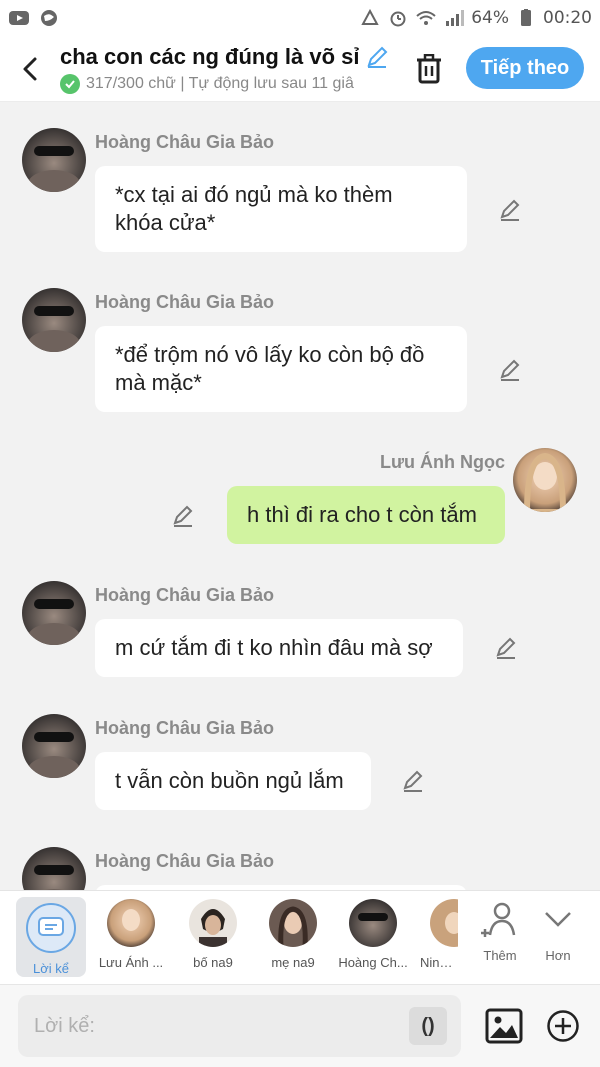 The width and height of the screenshot is (600, 1067). I want to click on character-name: bố na9, so click(213, 962).